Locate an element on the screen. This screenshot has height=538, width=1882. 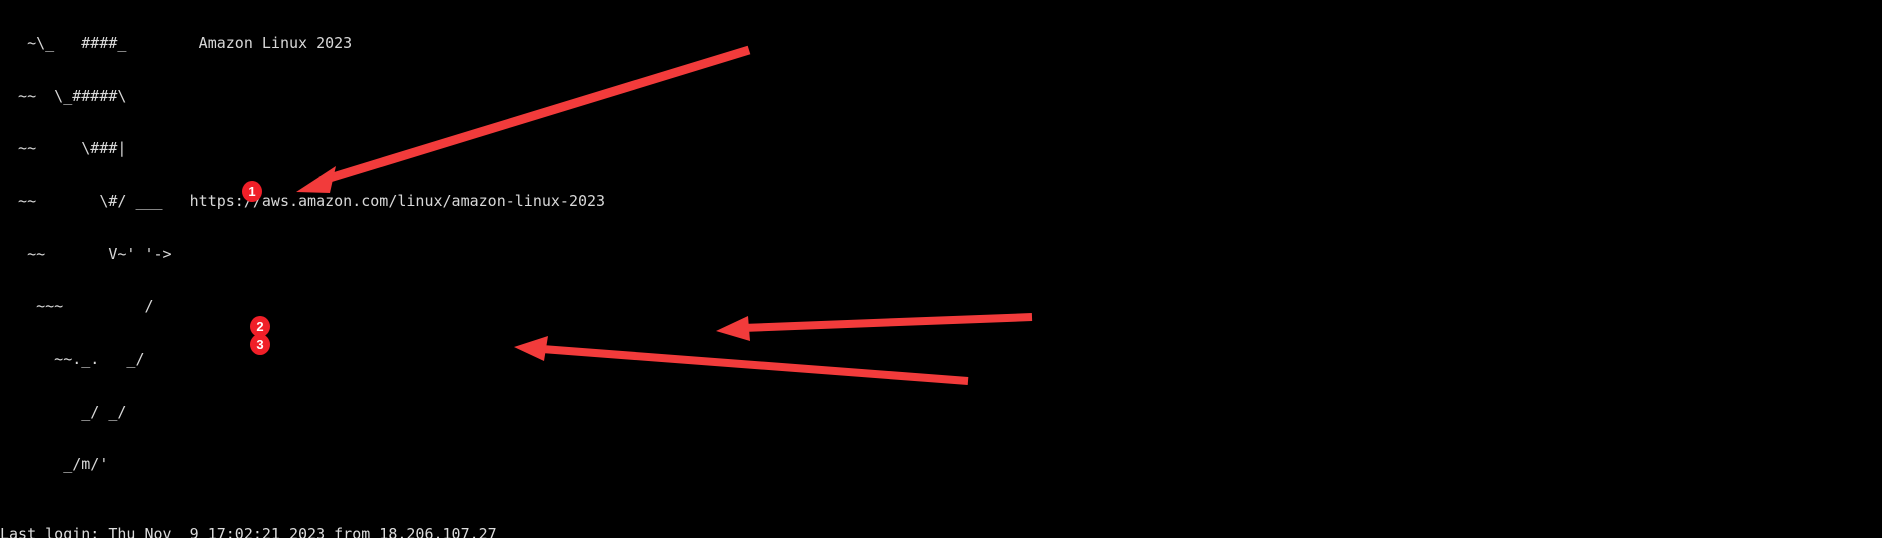
banner-line: ~~~ / is located at coordinates (77, 306).